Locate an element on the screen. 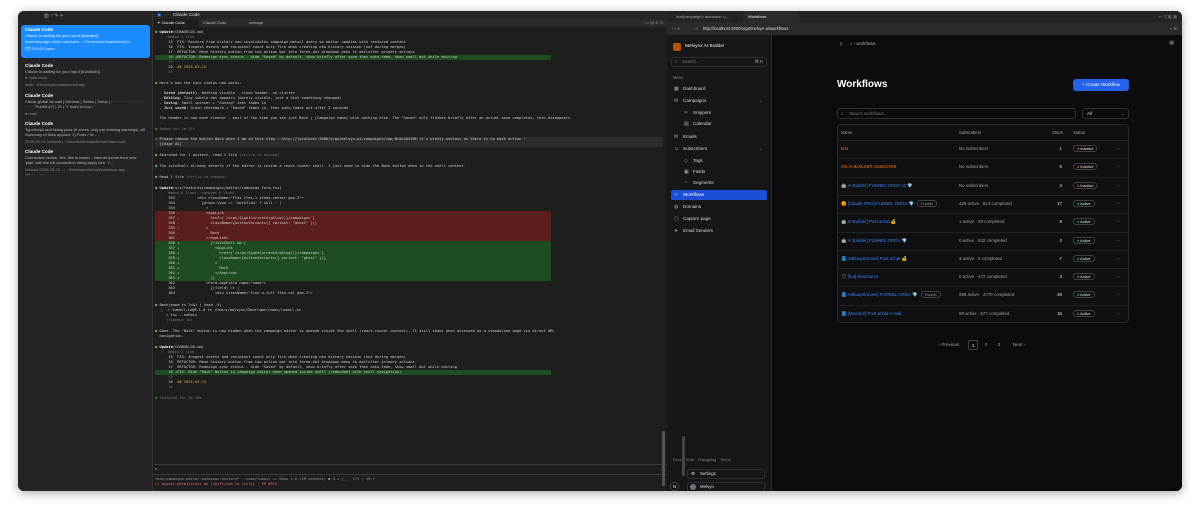  browser-toolbar-icons: ◐ ⊞ is located at coordinates (1173, 28).